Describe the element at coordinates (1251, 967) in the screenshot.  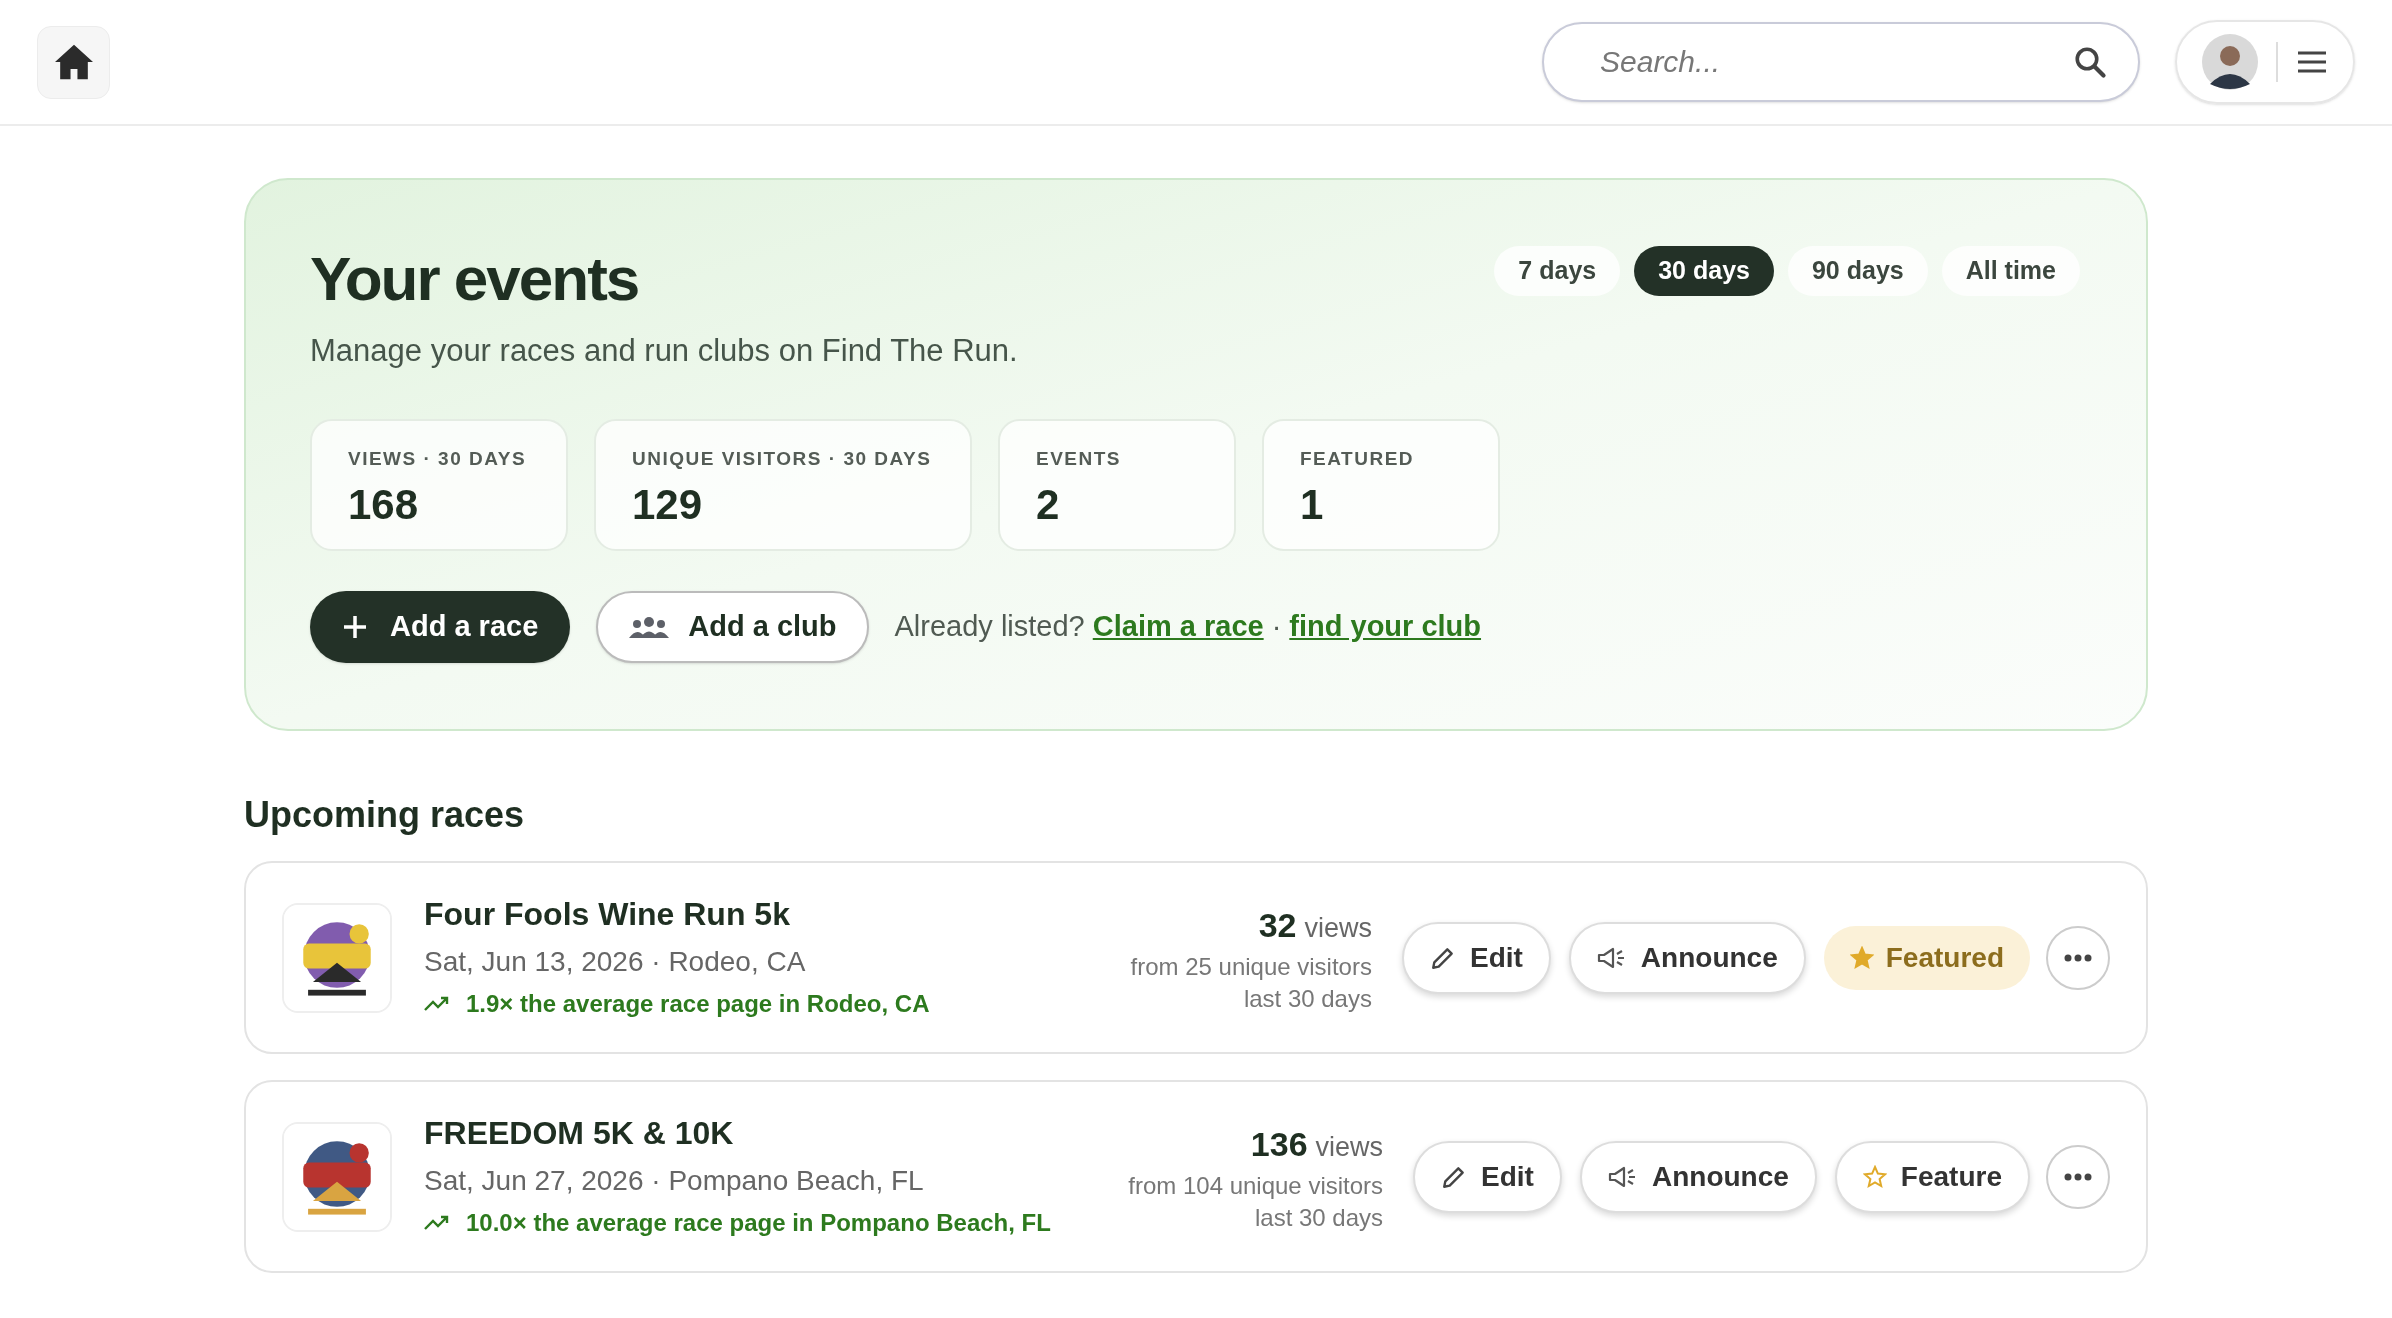
I see `visitors-text: from 25 unique visitors` at that location.